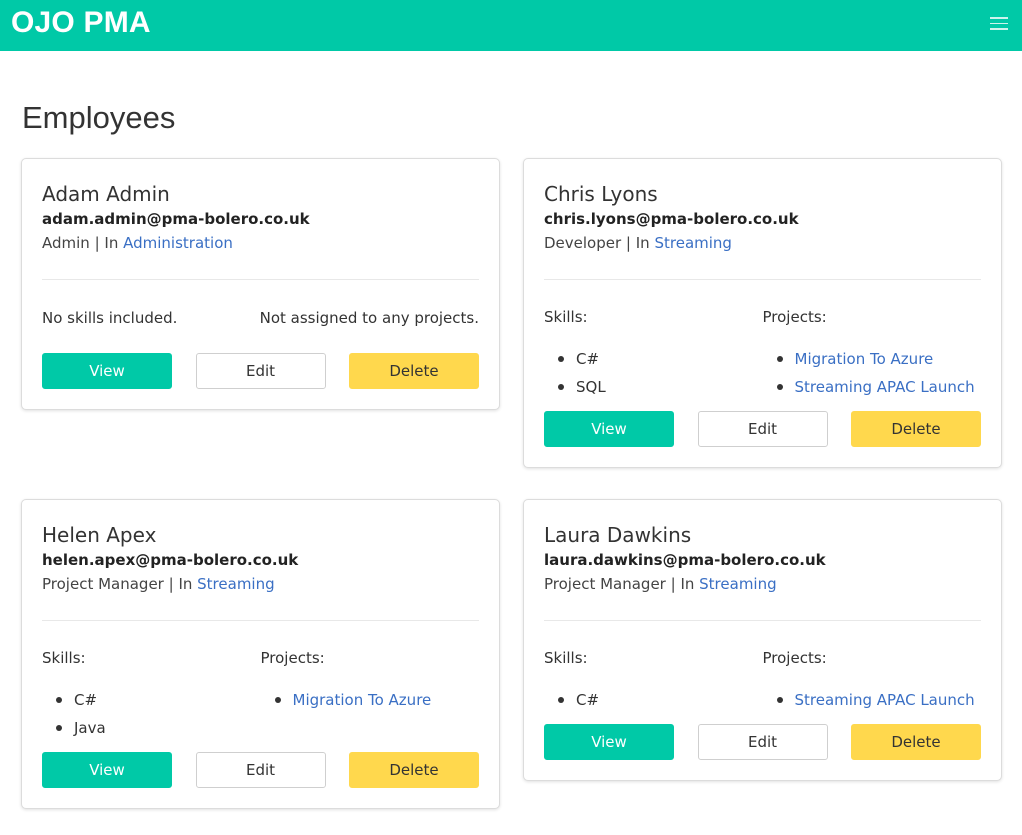  I want to click on page-title: Employees, so click(99, 117).